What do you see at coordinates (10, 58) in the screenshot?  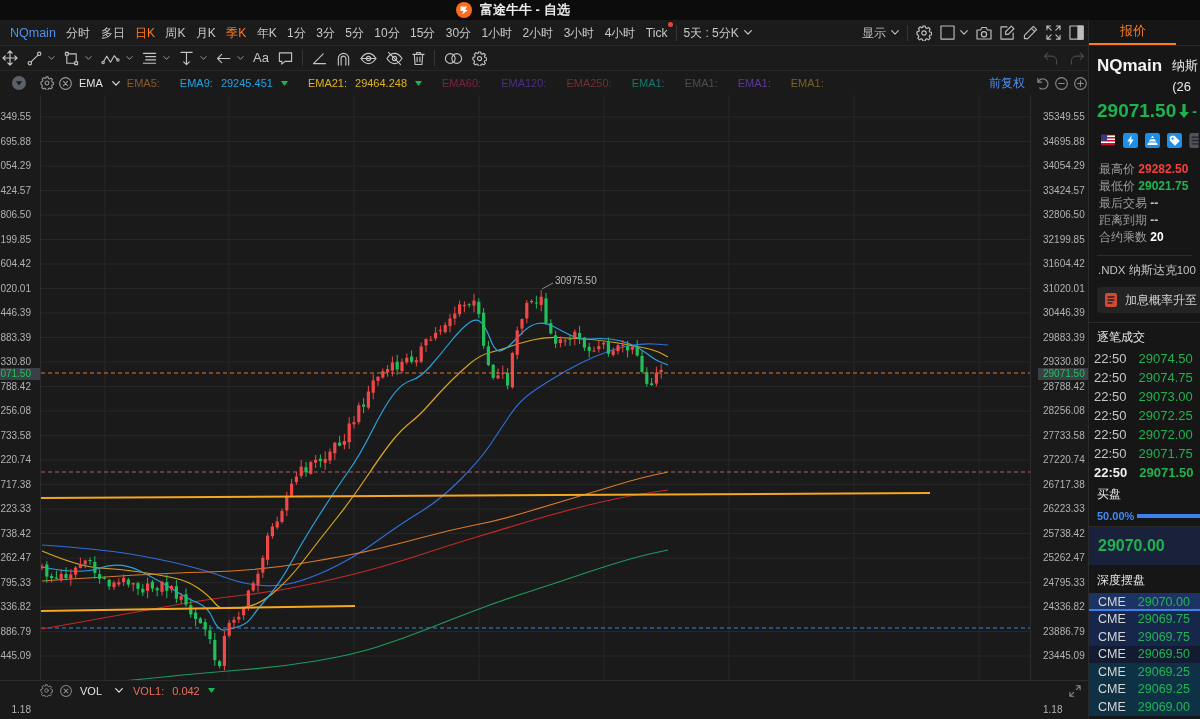 I see `move-icon` at bounding box center [10, 58].